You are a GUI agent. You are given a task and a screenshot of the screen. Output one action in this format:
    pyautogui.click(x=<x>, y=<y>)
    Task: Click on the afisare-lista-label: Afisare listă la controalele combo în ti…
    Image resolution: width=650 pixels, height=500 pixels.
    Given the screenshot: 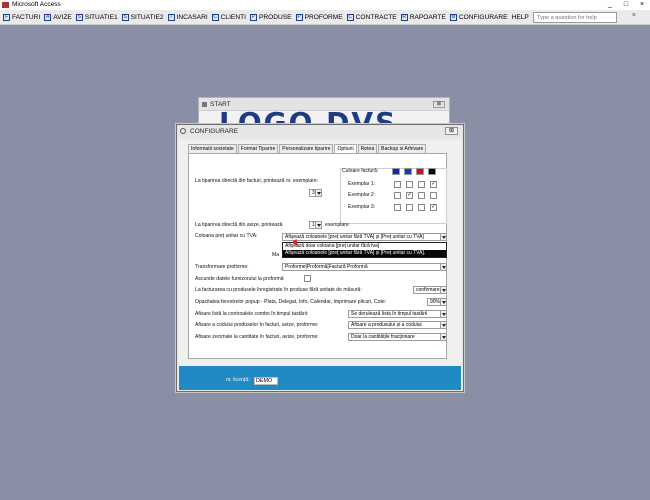 What is the action you would take?
    pyautogui.click(x=252, y=314)
    